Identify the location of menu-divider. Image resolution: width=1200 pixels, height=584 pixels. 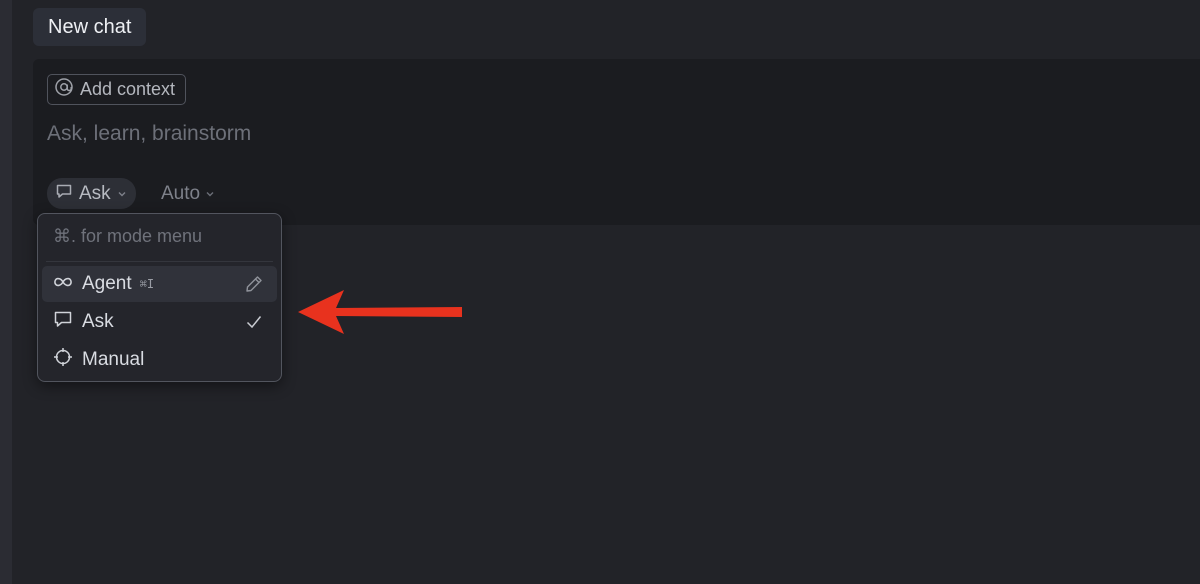
(159, 261).